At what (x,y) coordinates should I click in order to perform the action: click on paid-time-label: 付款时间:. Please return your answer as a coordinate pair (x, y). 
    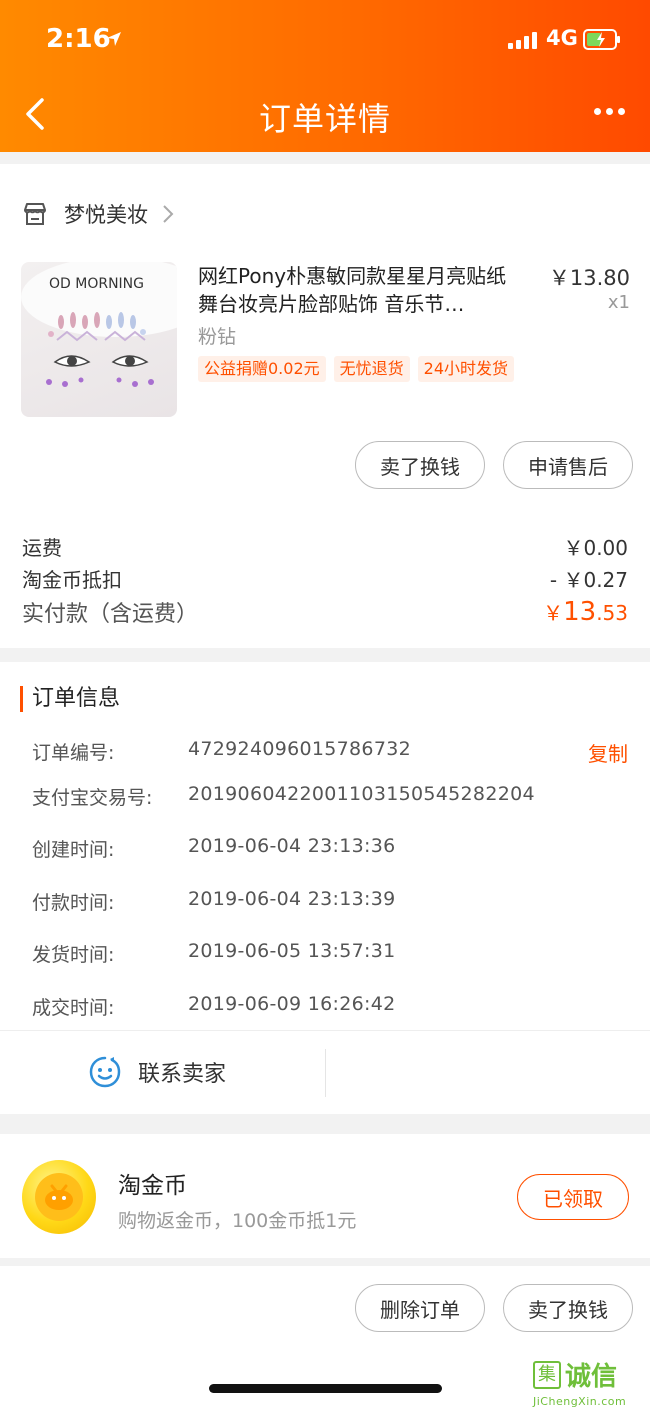
    Looking at the image, I should click on (73, 903).